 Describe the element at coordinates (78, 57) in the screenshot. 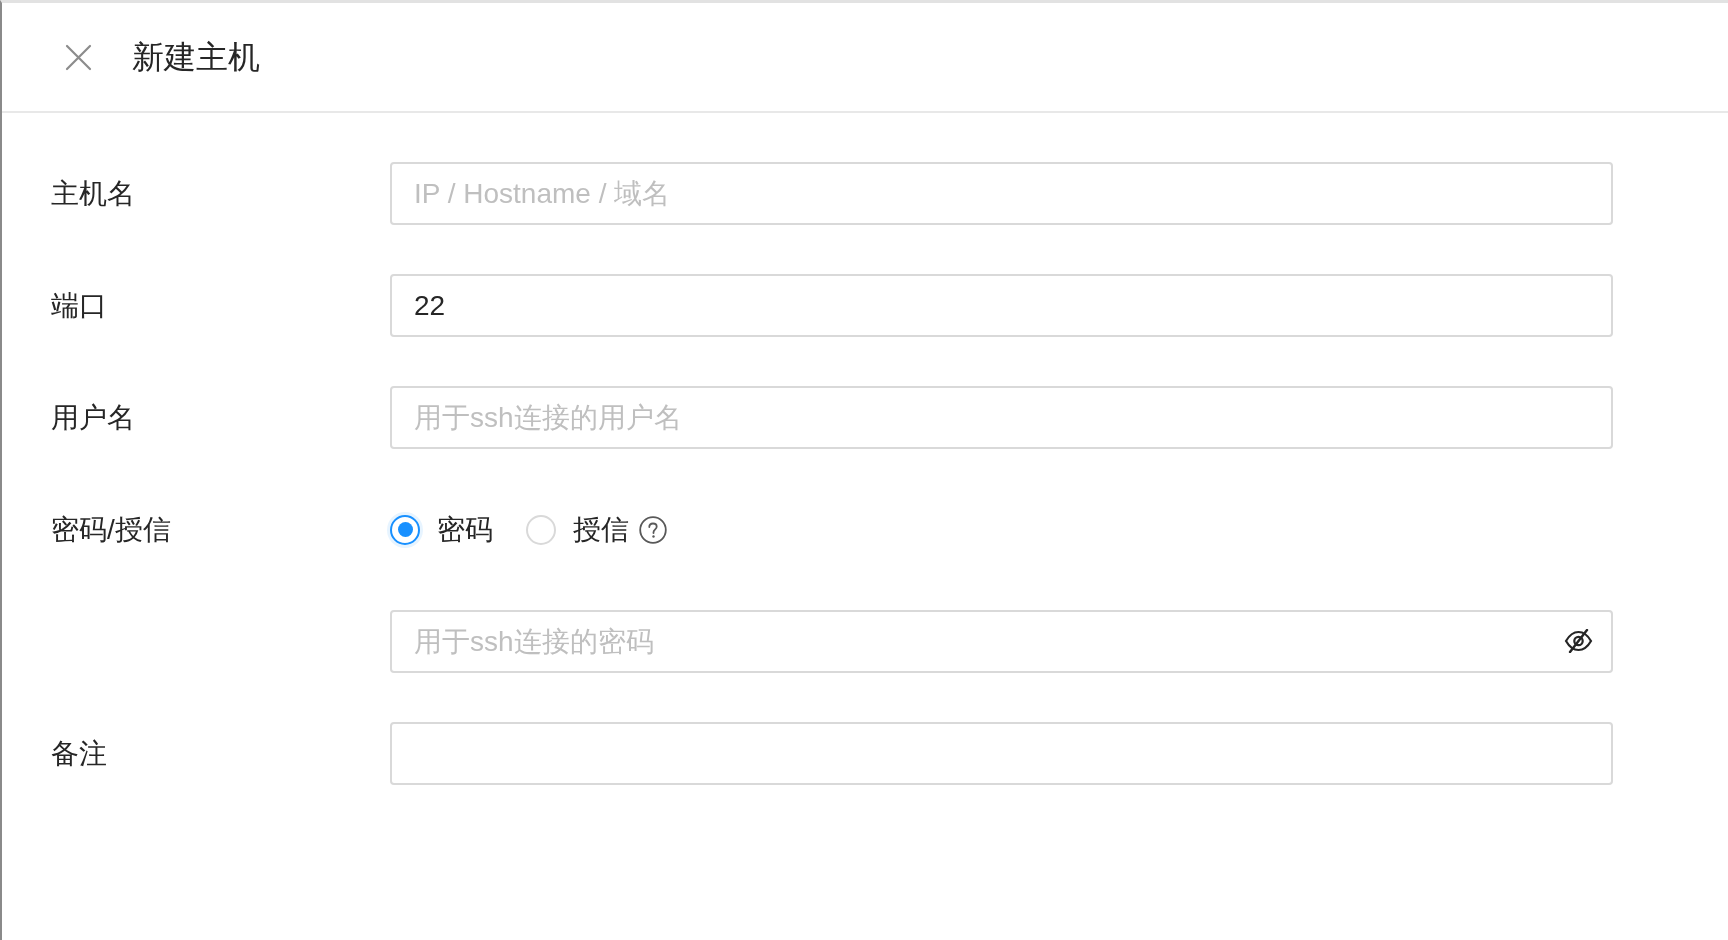

I see `close-icon` at that location.